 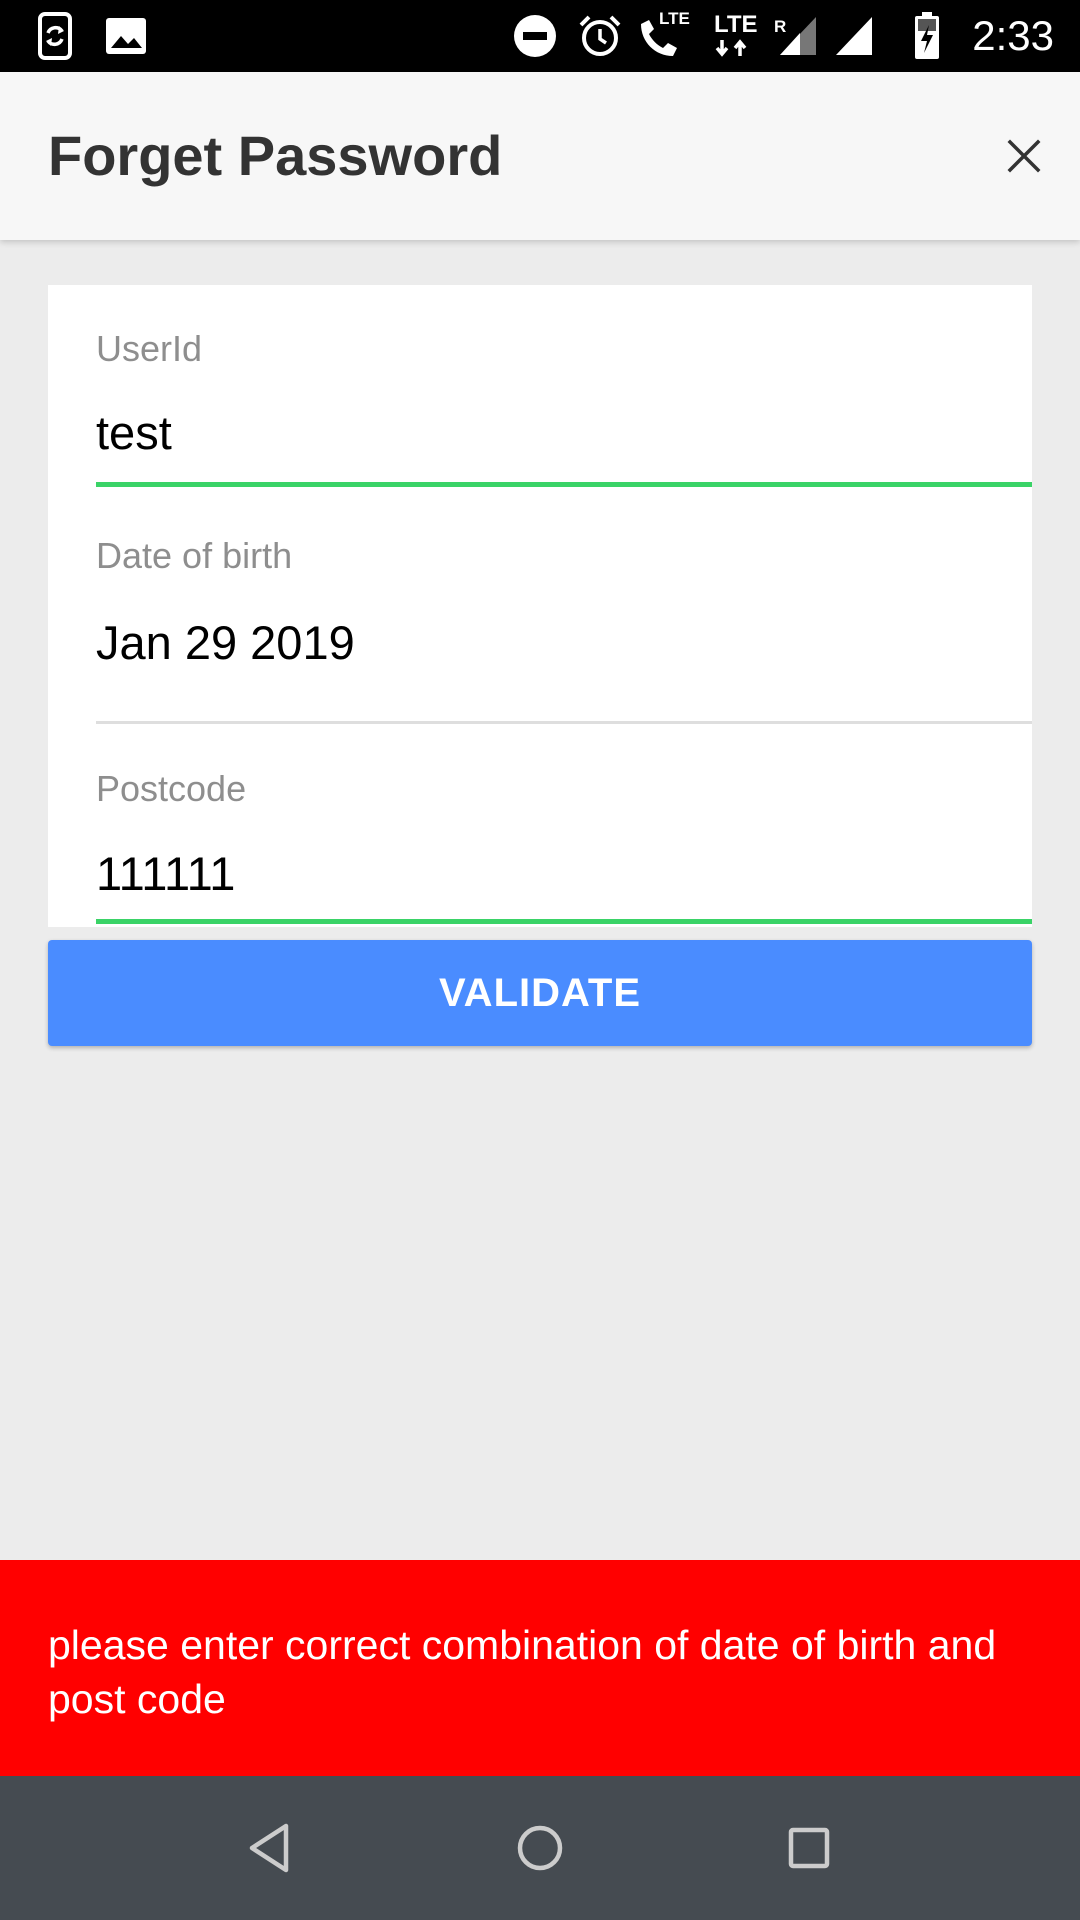 I want to click on userid-field: UserId test, so click(x=564, y=387).